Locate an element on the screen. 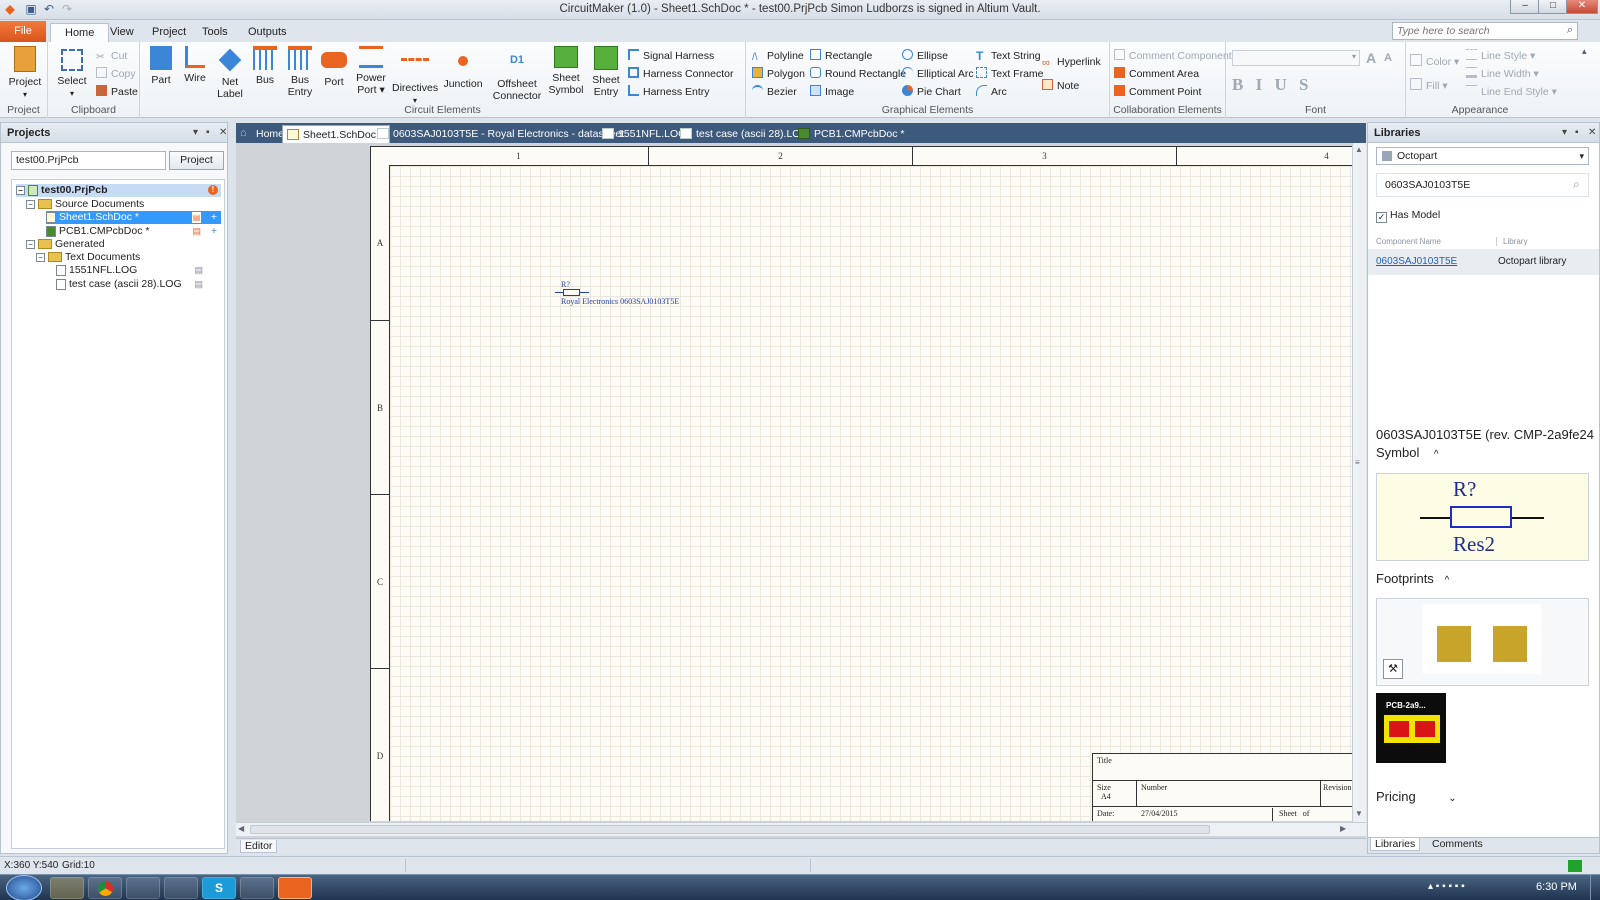  project-button: Project ▾ is located at coordinates (25, 73).